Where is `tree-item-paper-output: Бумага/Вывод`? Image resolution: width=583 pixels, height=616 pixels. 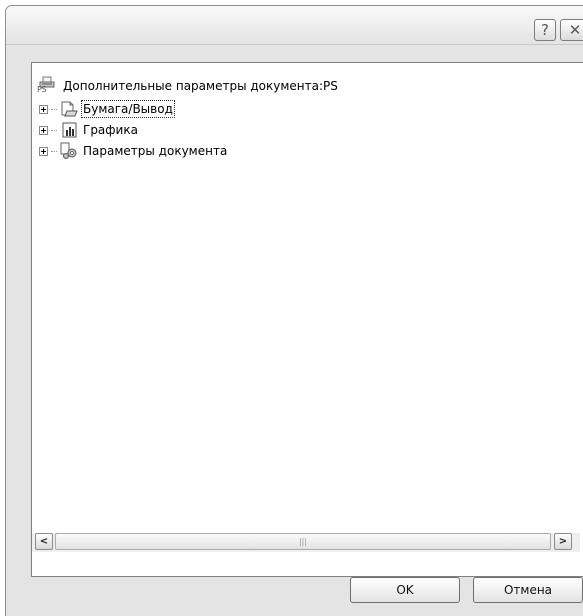 tree-item-paper-output: Бумага/Вывод is located at coordinates (107, 109).